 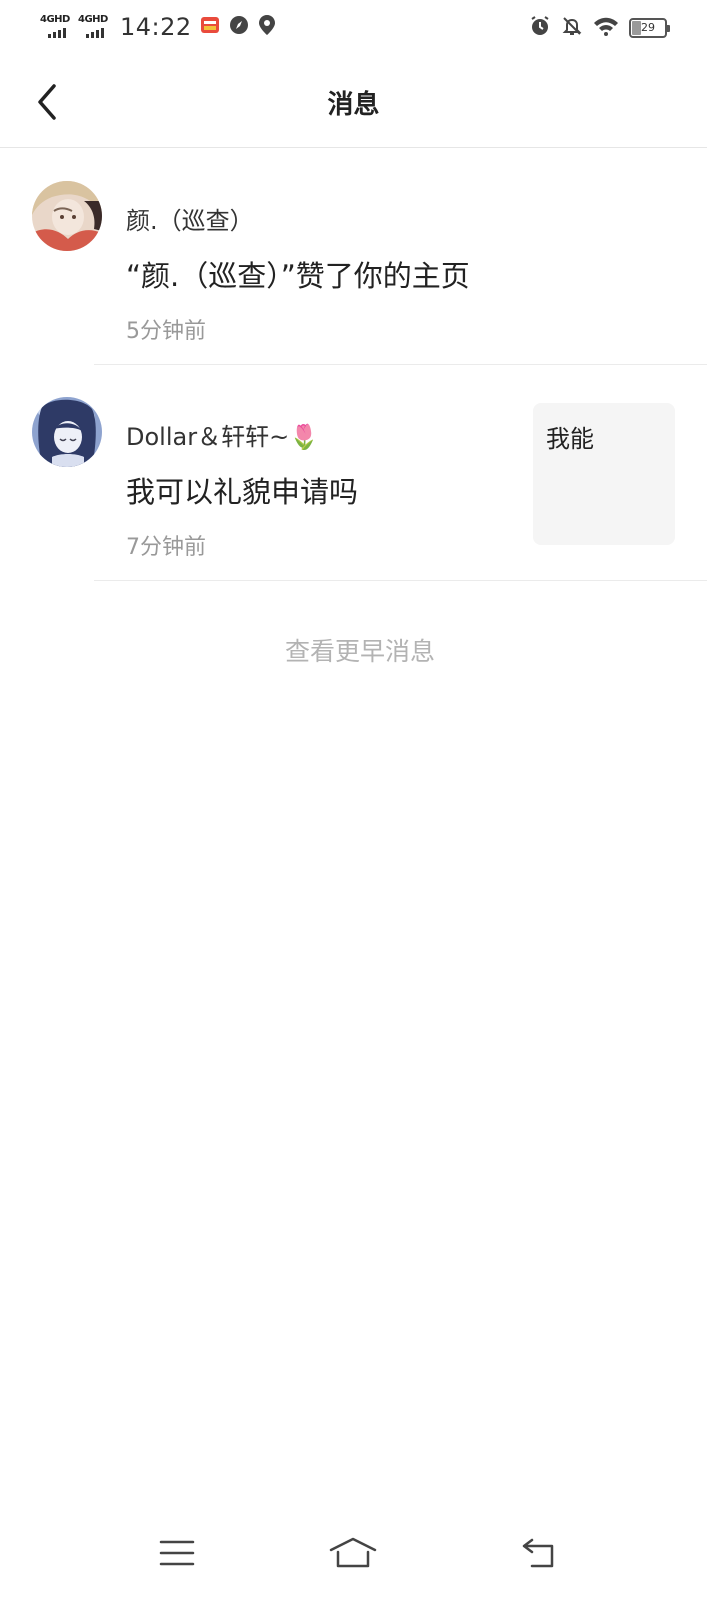 I want to click on mute-bell-icon, so click(x=572, y=28).